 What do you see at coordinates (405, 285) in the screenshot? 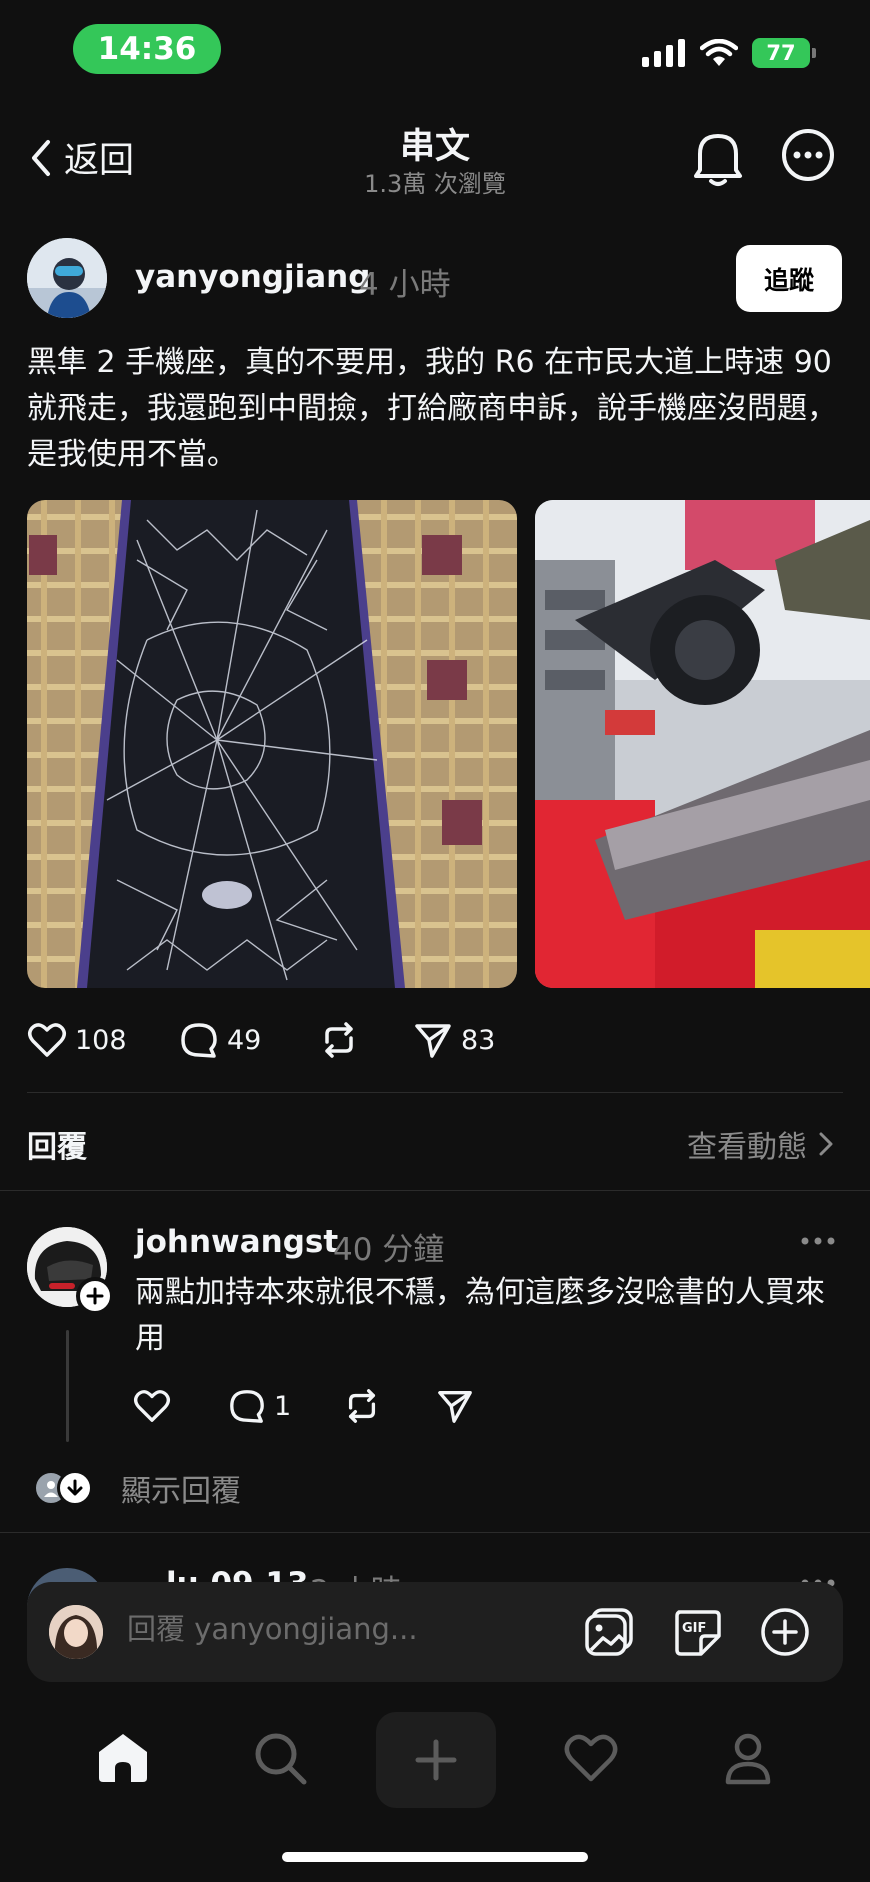
I see `post-time: 4 小時` at bounding box center [405, 285].